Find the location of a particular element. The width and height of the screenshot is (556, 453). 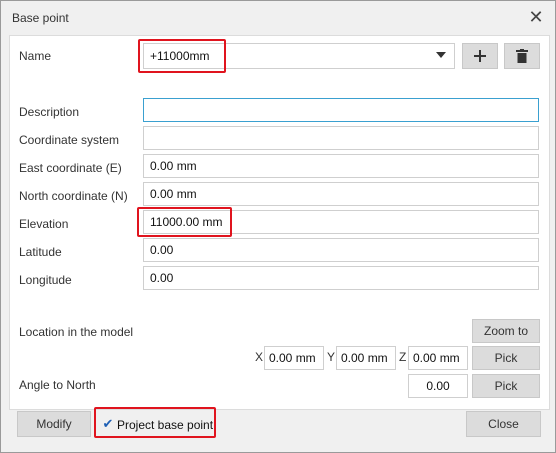

z-axis-label: Z is located at coordinates (403, 357).